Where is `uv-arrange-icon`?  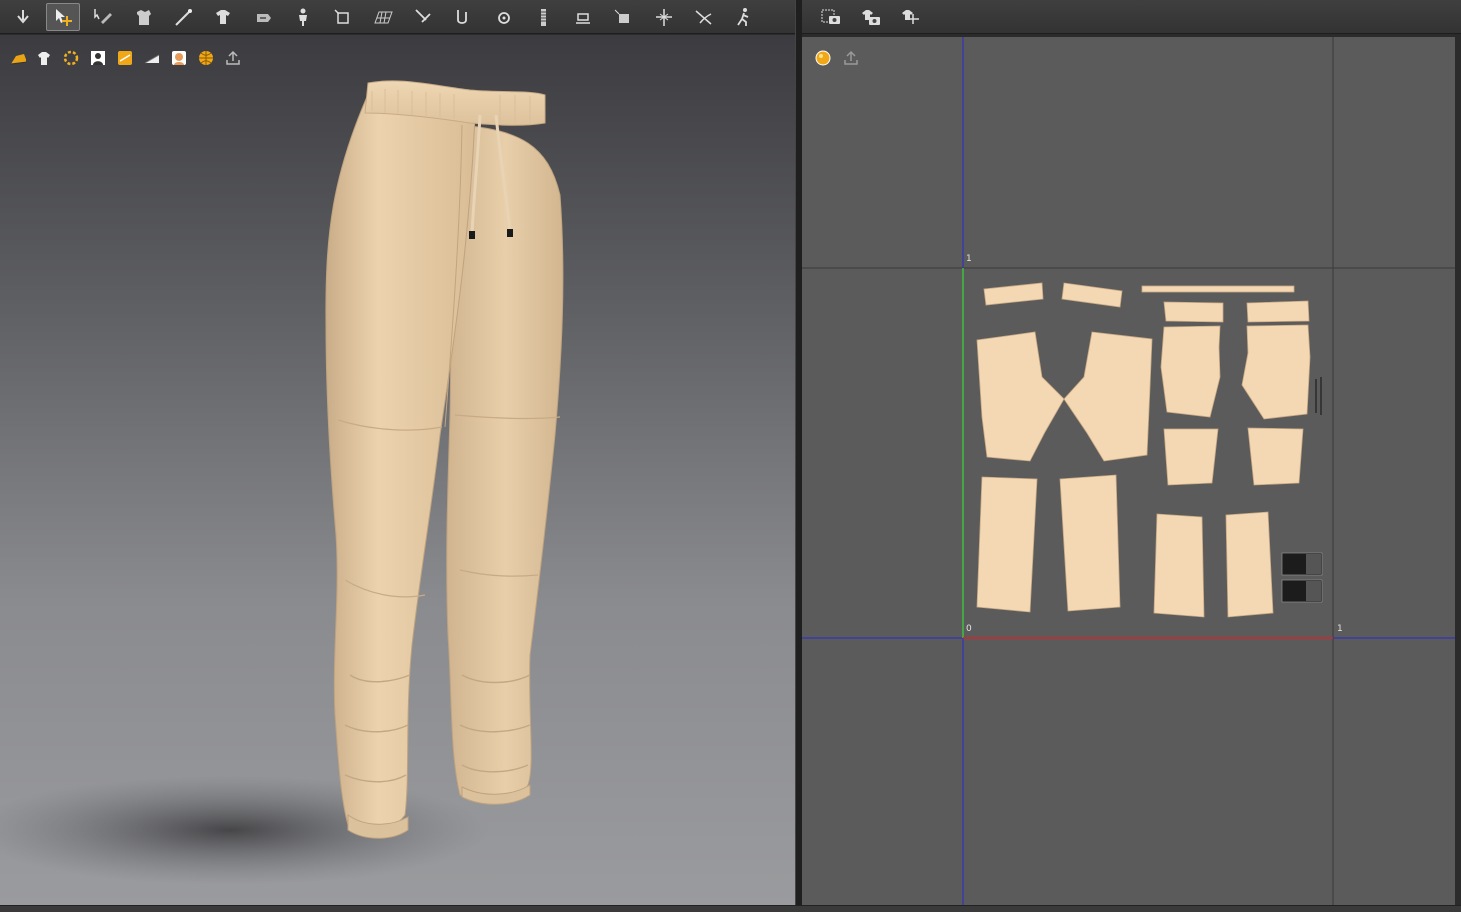
uv-arrange-icon is located at coordinates (910, 16).